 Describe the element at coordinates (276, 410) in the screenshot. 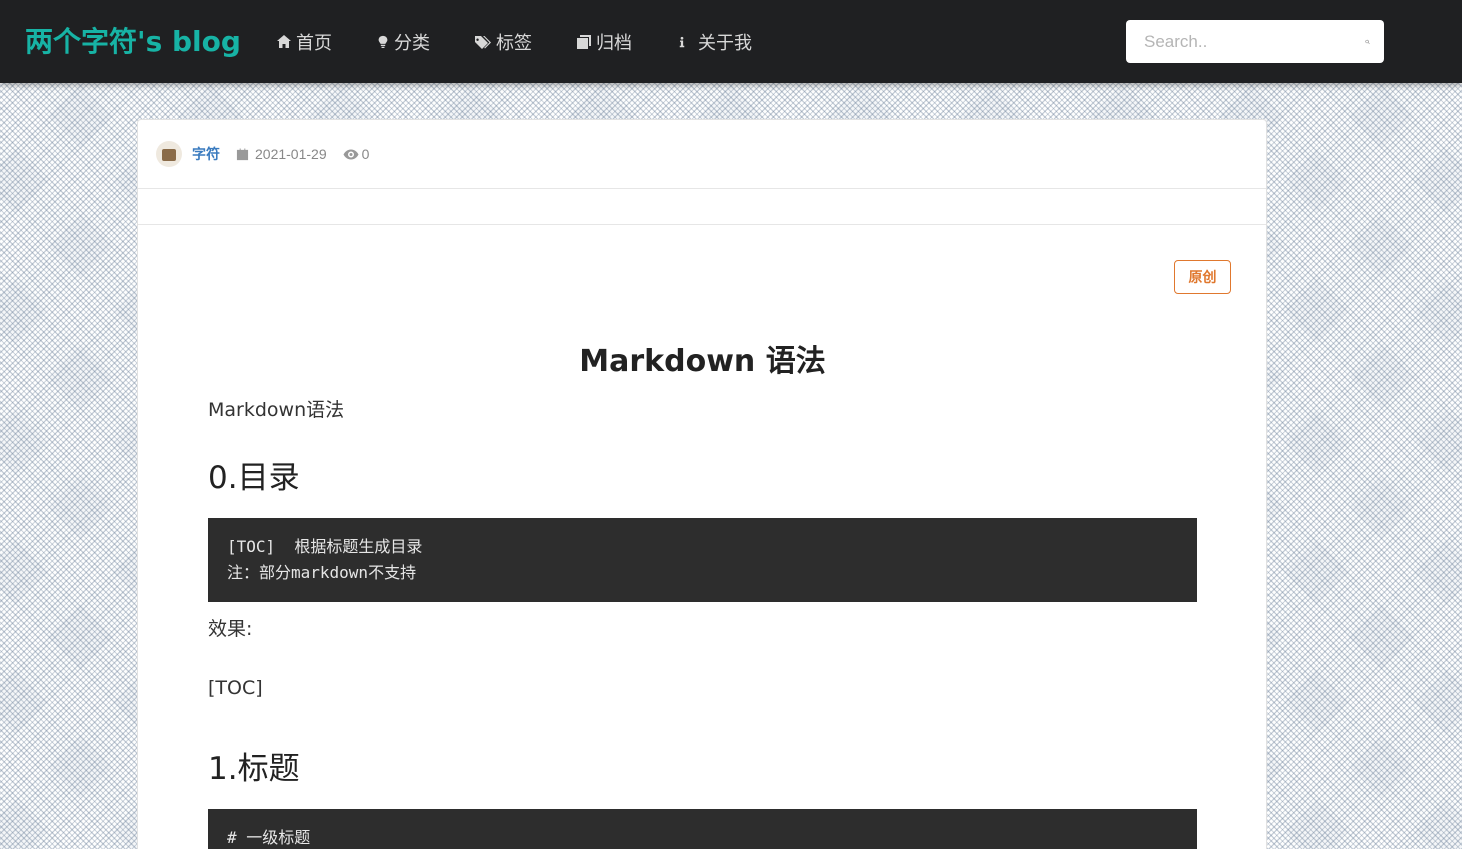

I see `post-intro: Markdown语法` at that location.